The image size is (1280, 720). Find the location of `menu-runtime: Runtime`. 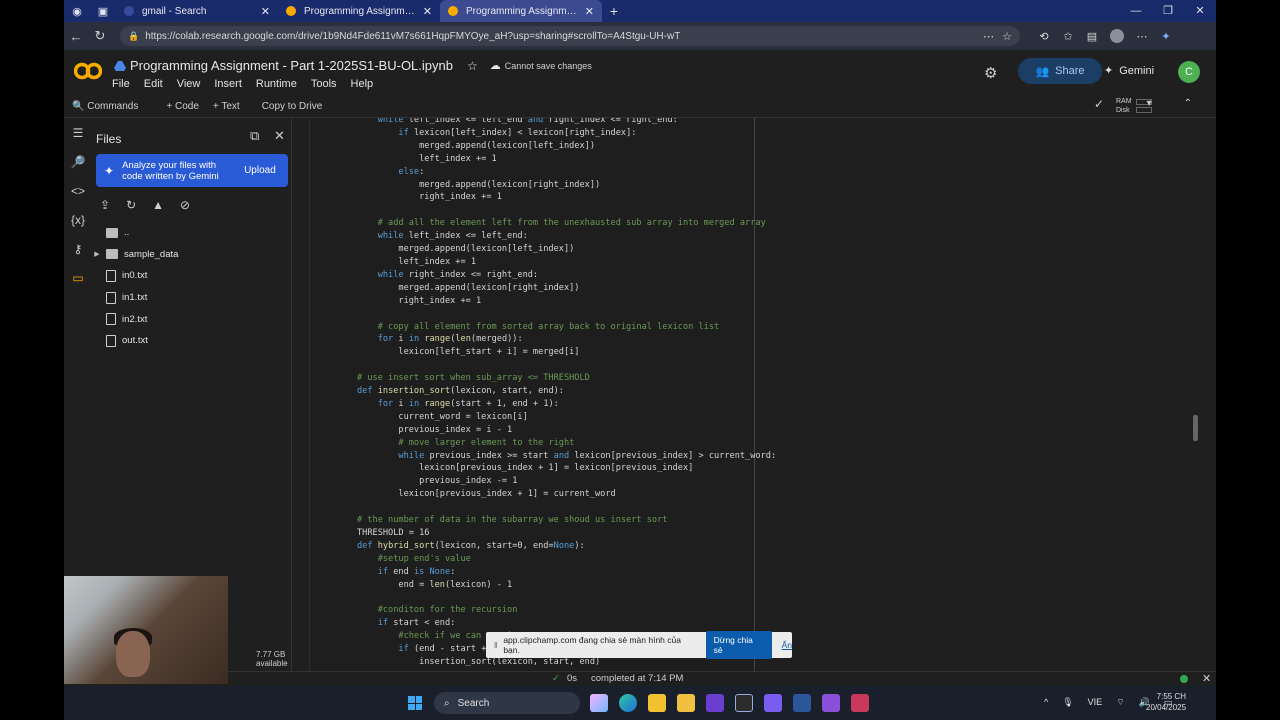

menu-runtime: Runtime is located at coordinates (276, 84).